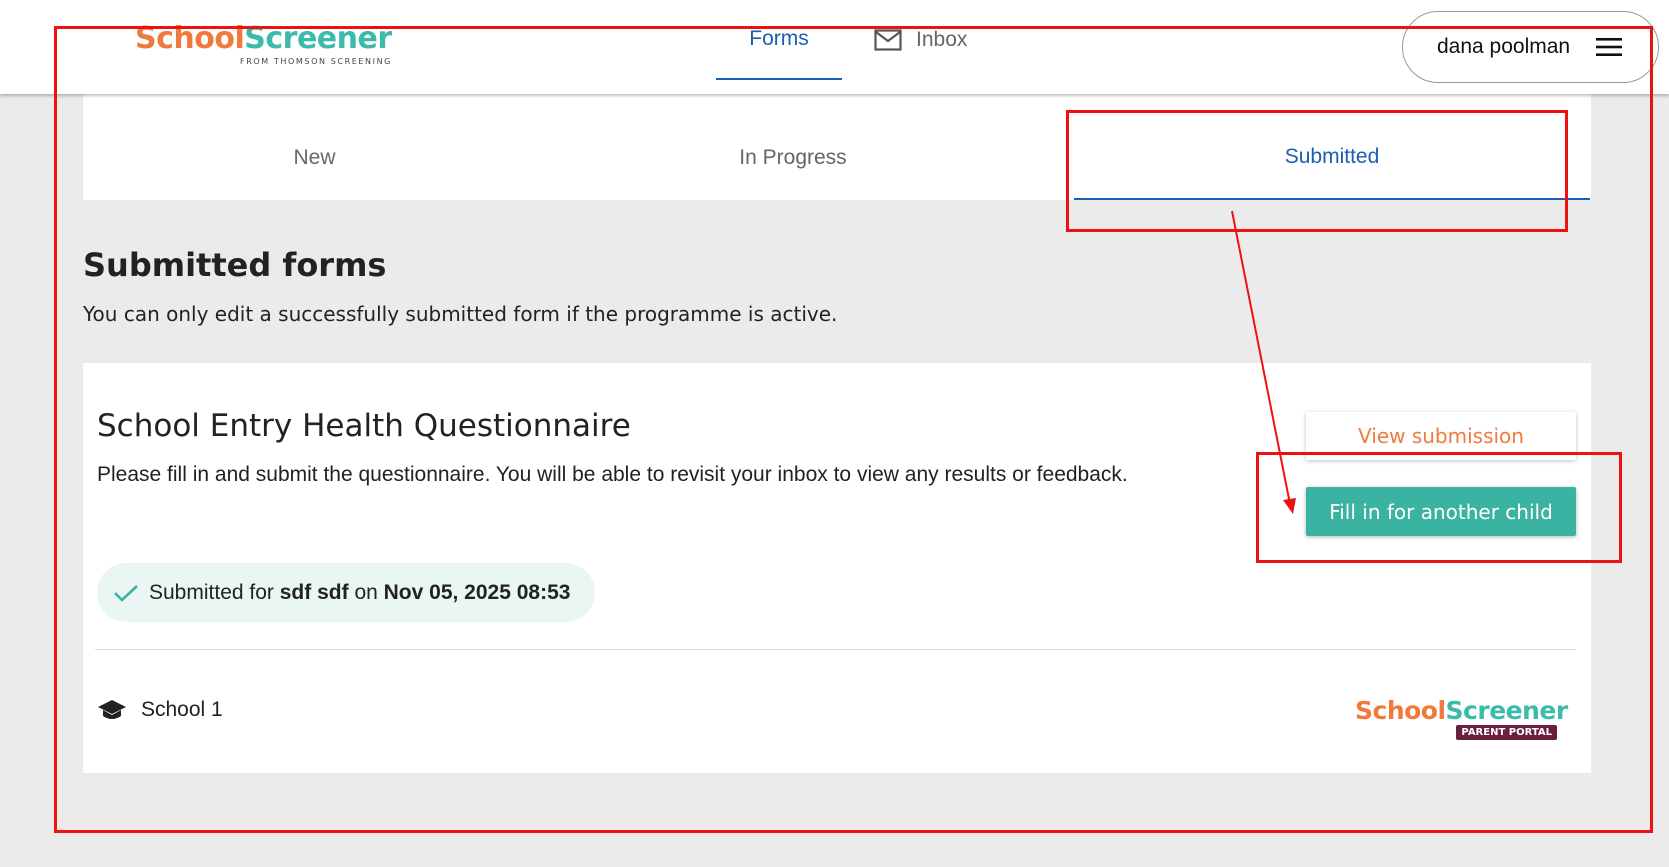 The width and height of the screenshot is (1669, 867). What do you see at coordinates (1504, 46) in the screenshot?
I see `user-name: dana poolman` at bounding box center [1504, 46].